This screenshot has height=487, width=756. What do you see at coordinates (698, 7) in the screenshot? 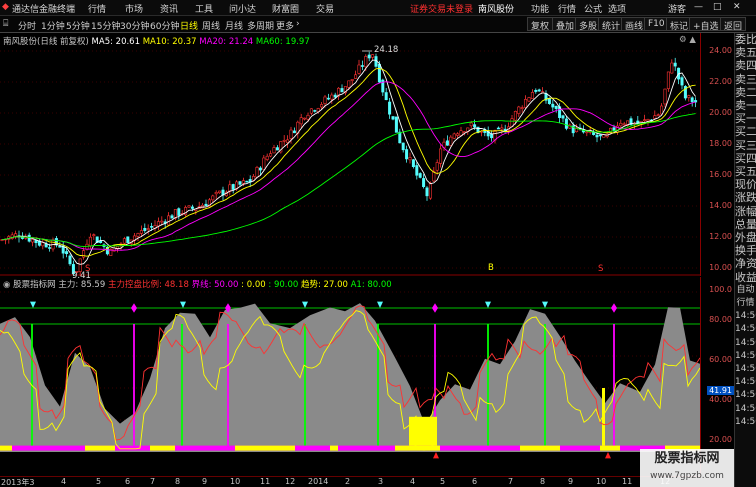
I see `minimize-icon: —` at bounding box center [698, 7].